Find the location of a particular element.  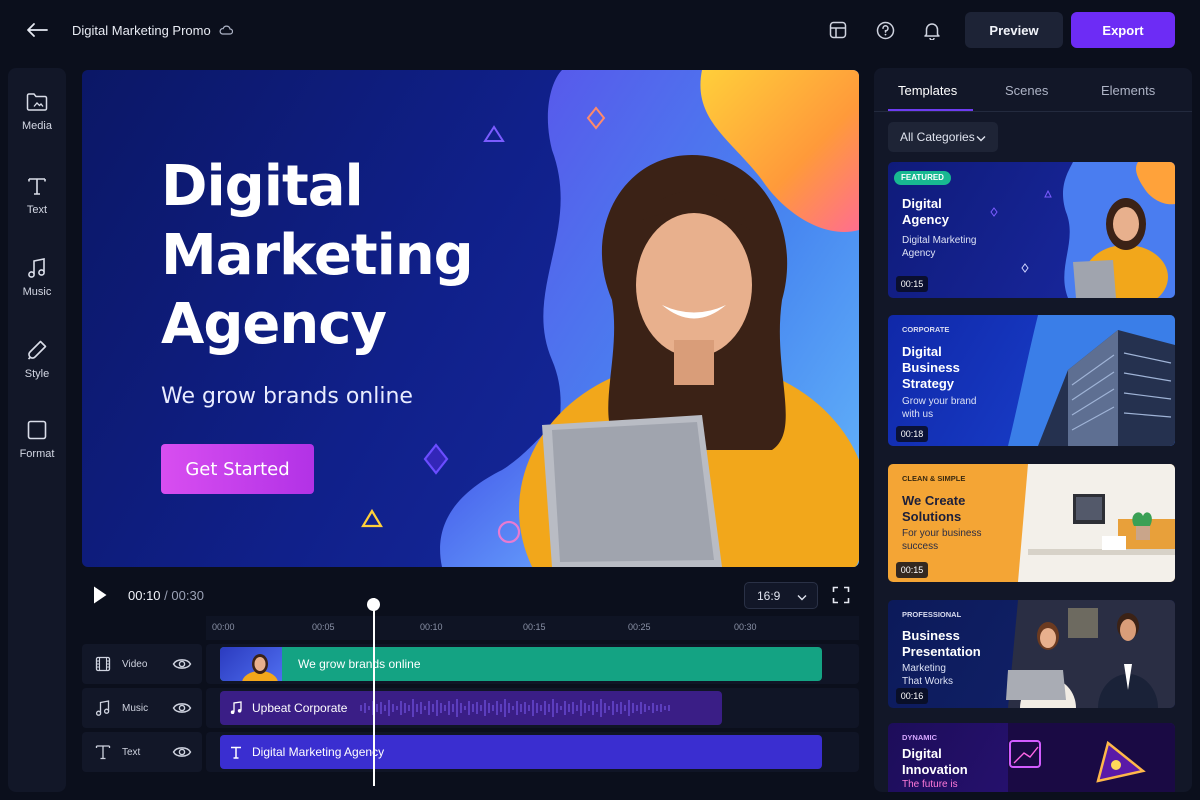

track-name: Music is located at coordinates (135, 708).